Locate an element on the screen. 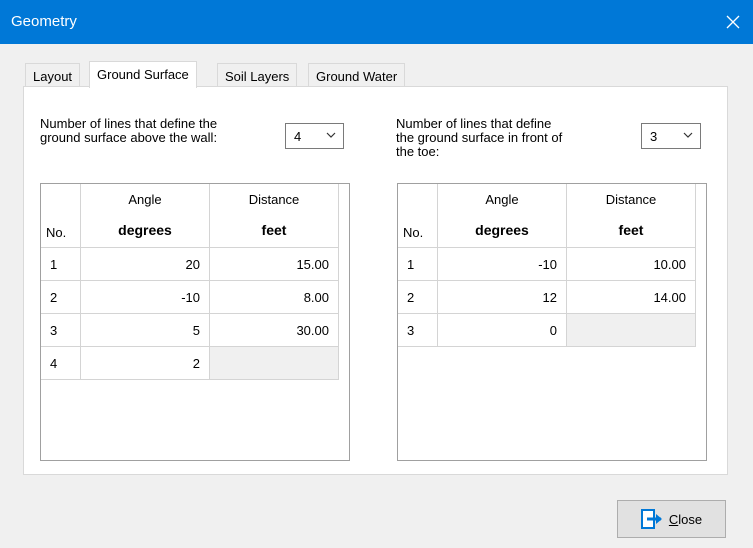  close-button-label-rest: lose is located at coordinates (690, 519).